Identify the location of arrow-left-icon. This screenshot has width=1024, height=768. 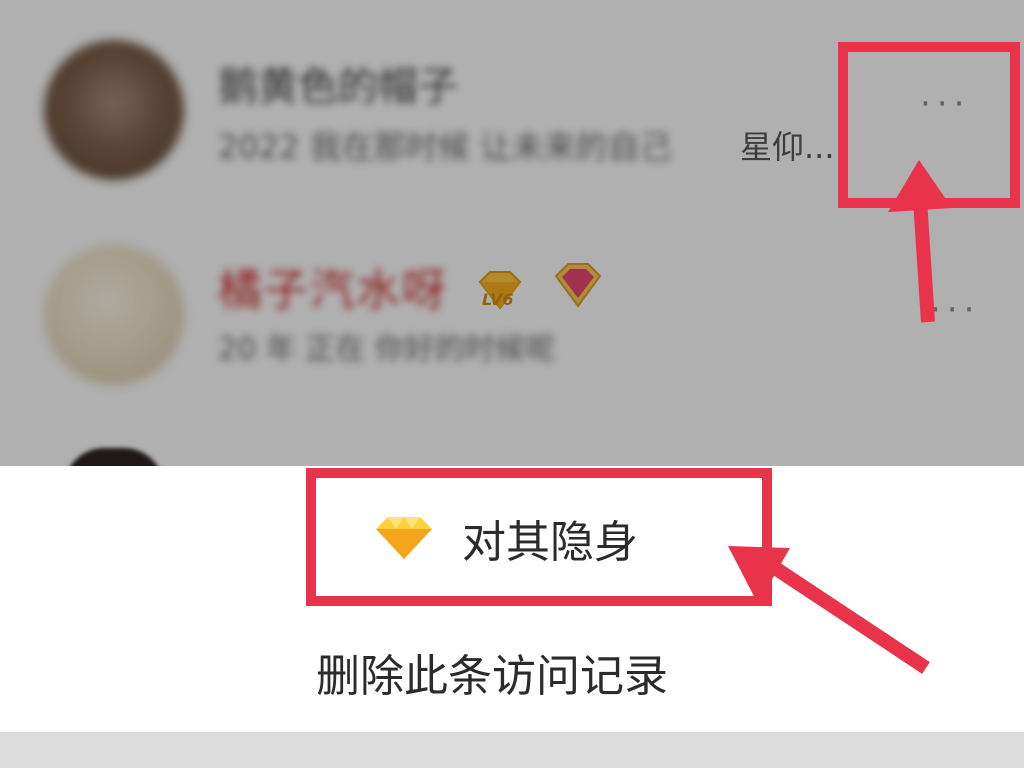
(829, 610).